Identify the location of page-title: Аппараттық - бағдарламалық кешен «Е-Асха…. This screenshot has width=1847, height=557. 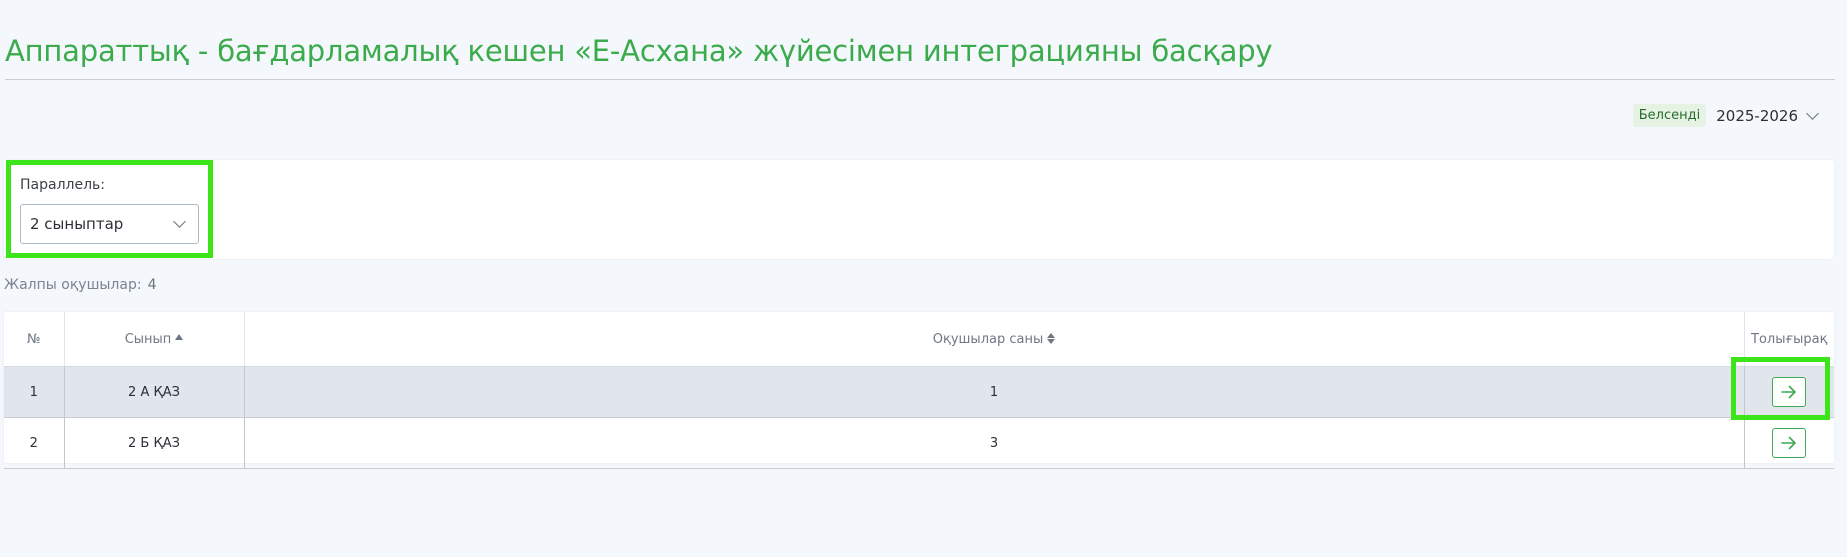
(639, 51).